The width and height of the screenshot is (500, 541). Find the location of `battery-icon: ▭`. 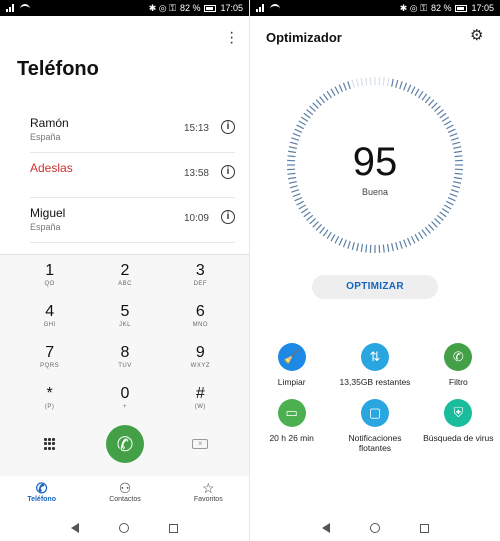

battery-icon: ▭ is located at coordinates (291, 413).